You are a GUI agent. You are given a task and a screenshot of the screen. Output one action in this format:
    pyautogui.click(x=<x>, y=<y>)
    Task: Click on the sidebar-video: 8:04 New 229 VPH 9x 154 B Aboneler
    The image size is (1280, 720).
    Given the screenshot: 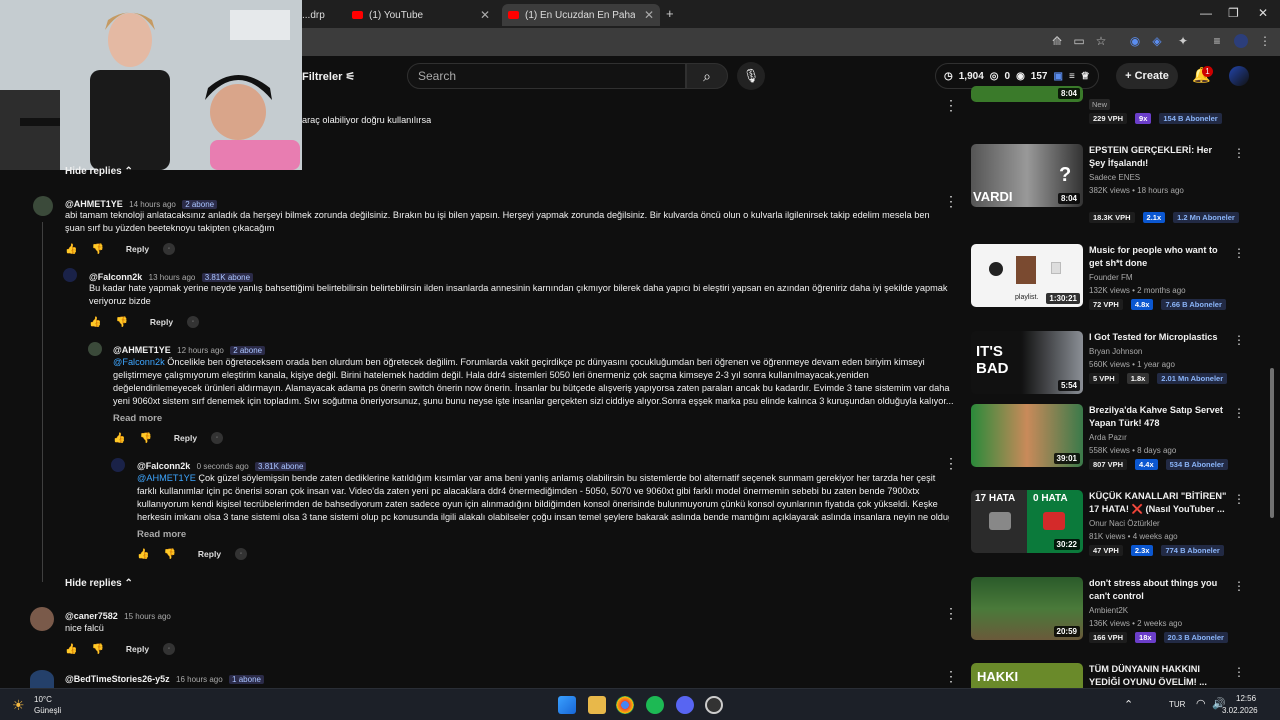 What is the action you would take?
    pyautogui.click(x=1116, y=100)
    